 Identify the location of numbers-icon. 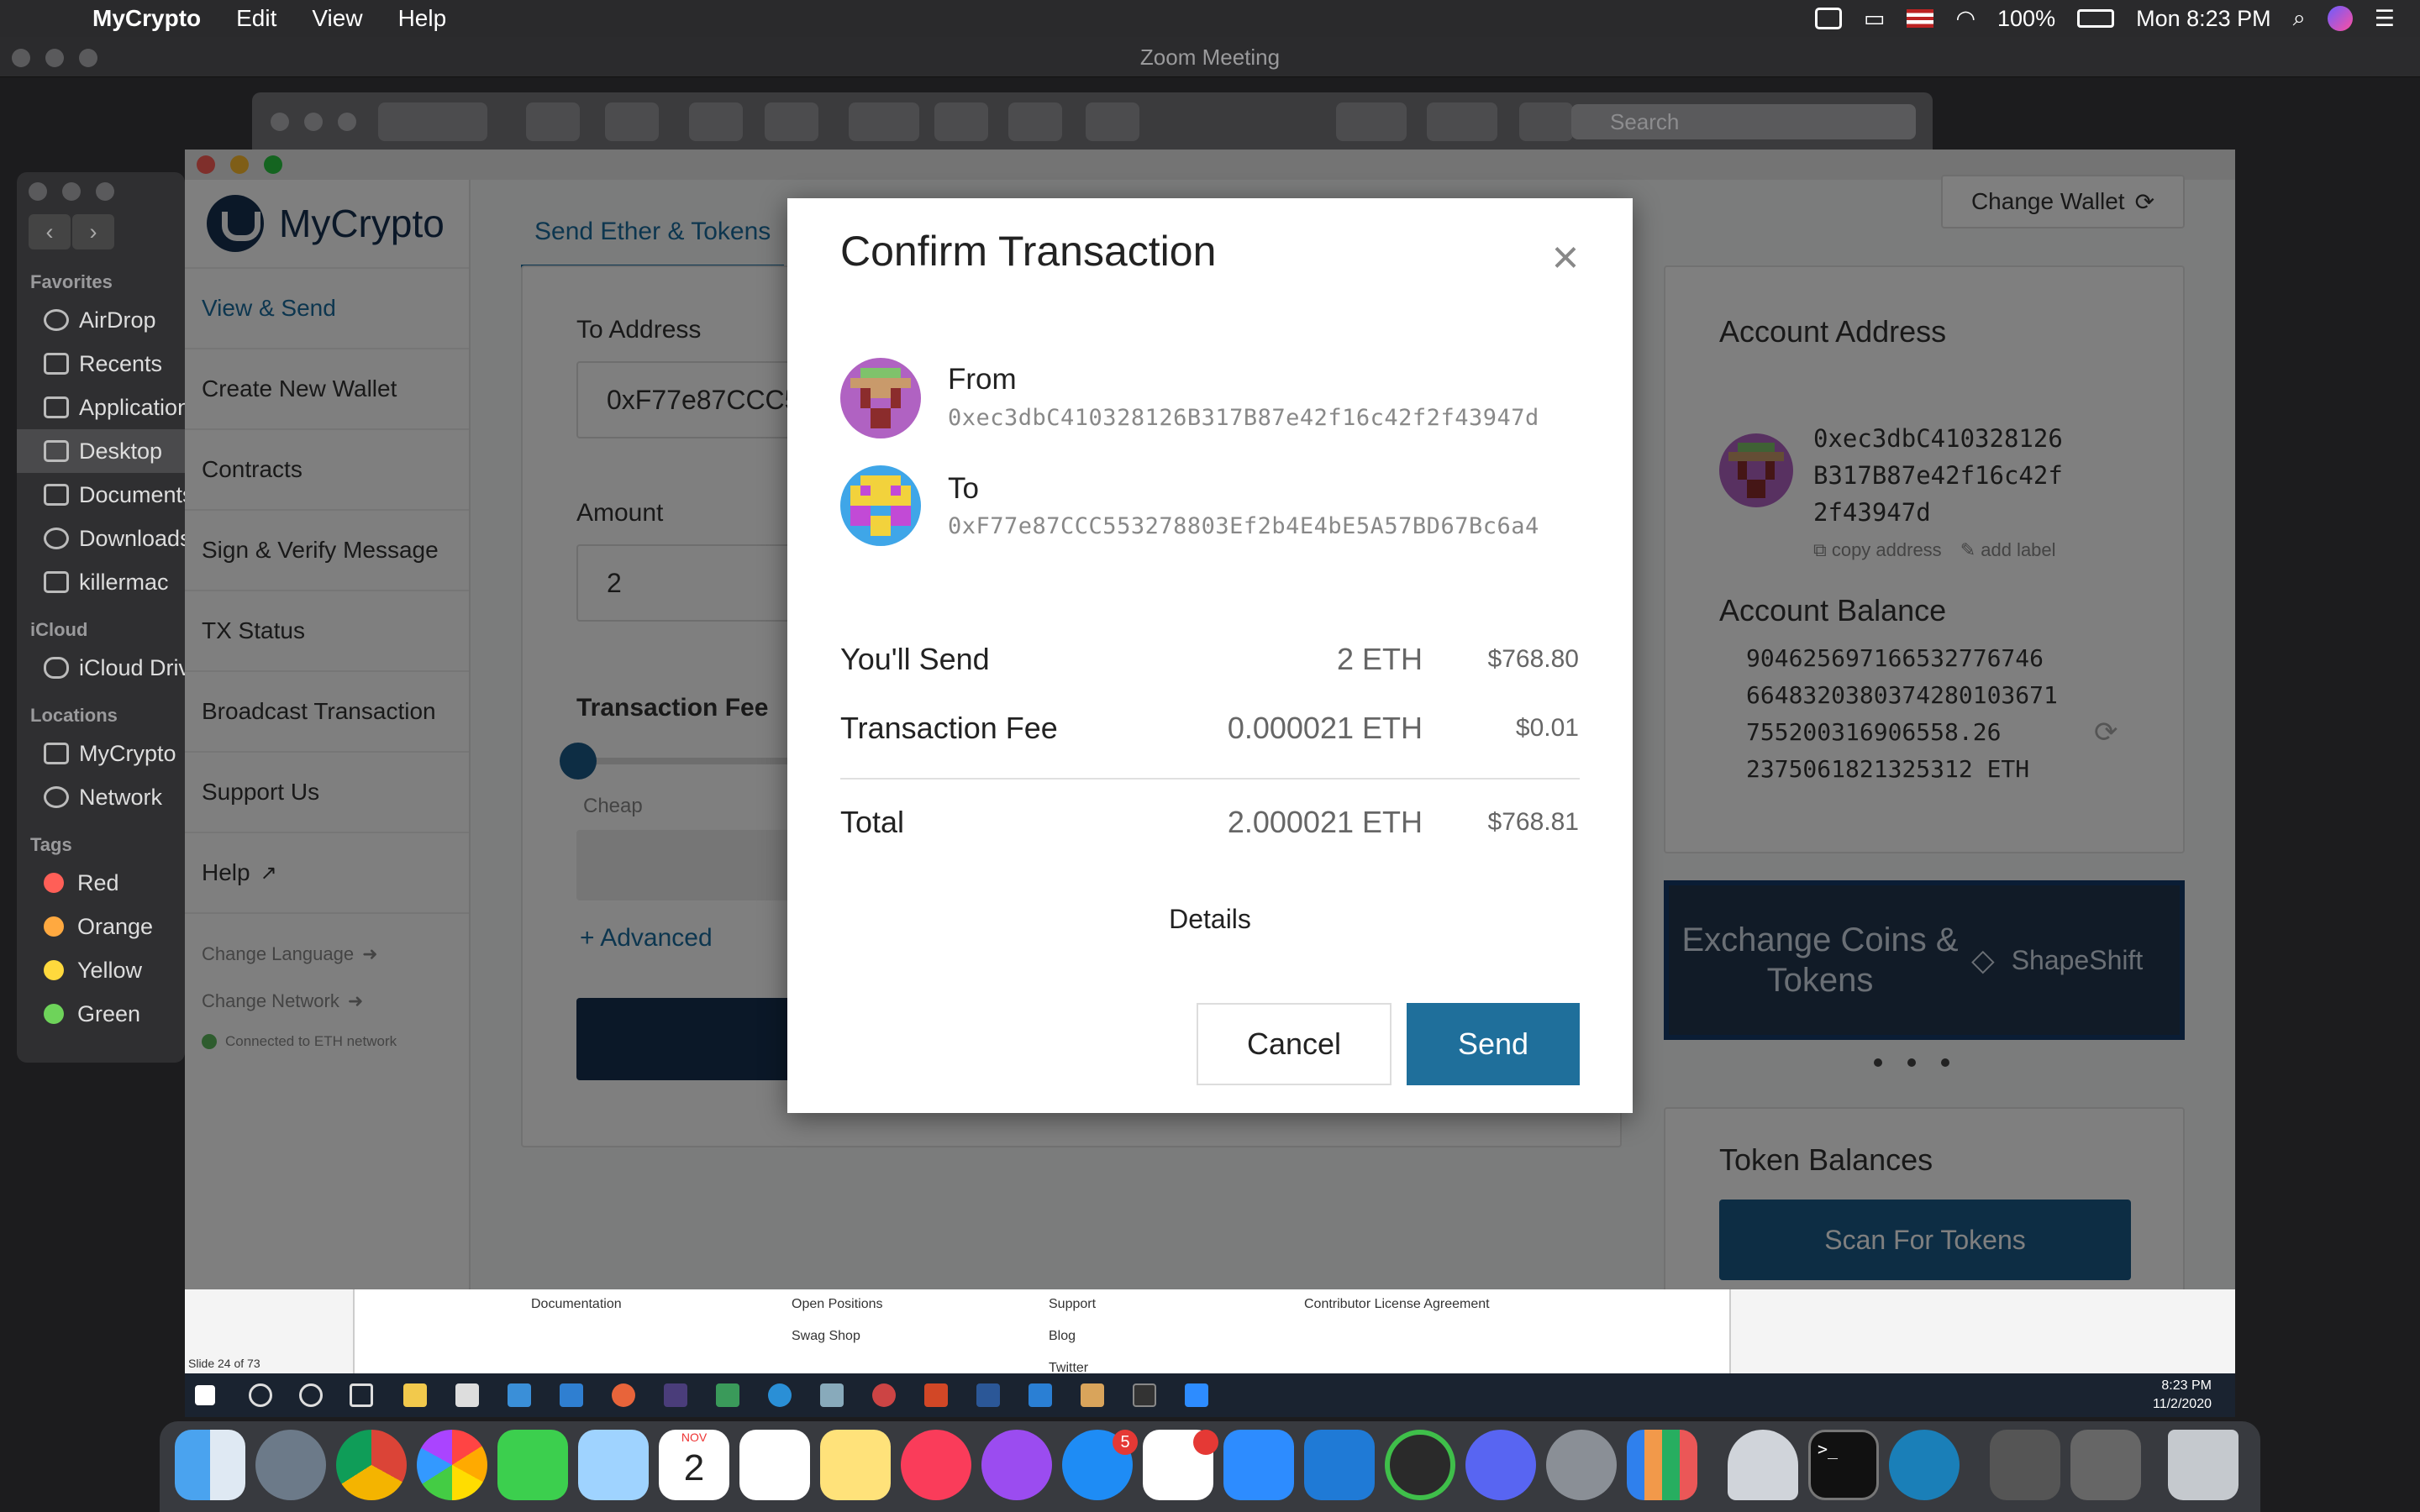
(1662, 1465).